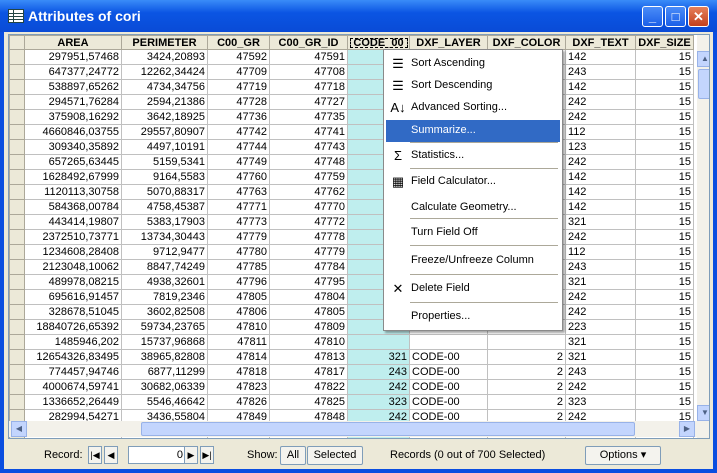 The image size is (717, 473). What do you see at coordinates (378, 402) in the screenshot?
I see `table-cell: 323` at bounding box center [378, 402].